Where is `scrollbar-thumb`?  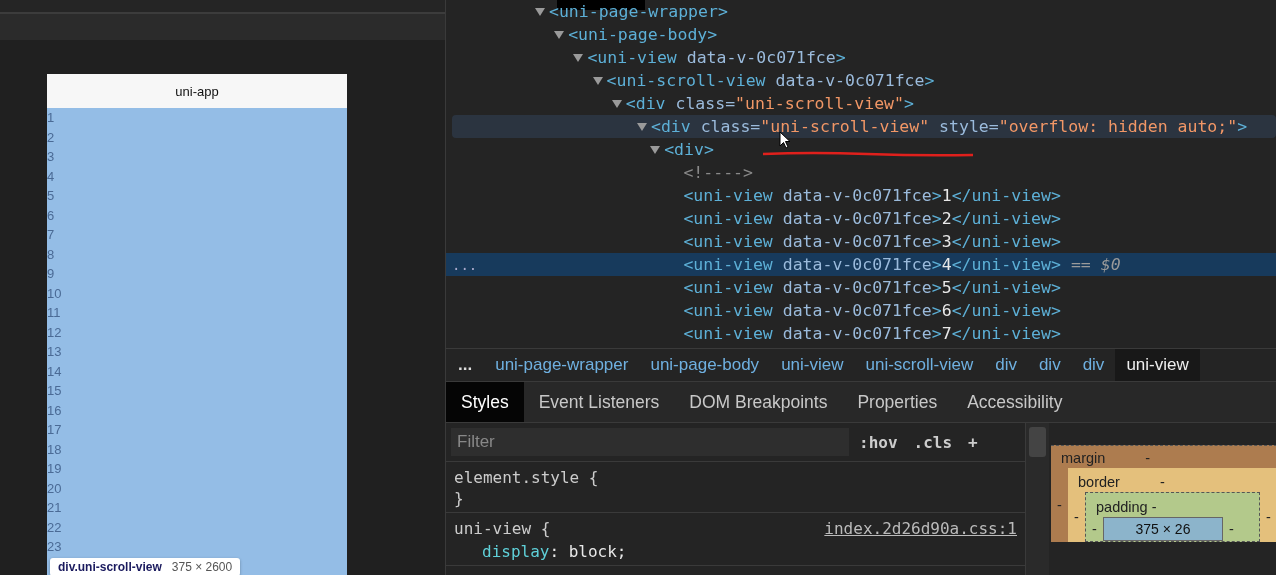 scrollbar-thumb is located at coordinates (1037, 442).